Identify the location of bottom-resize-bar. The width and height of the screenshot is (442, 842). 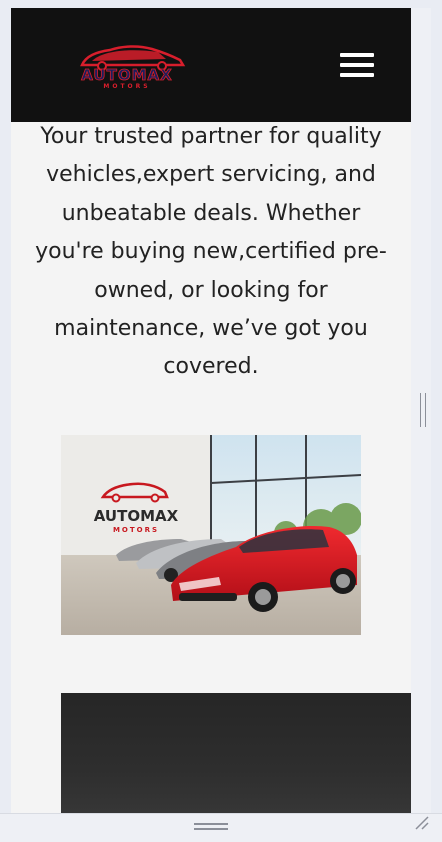
(221, 827).